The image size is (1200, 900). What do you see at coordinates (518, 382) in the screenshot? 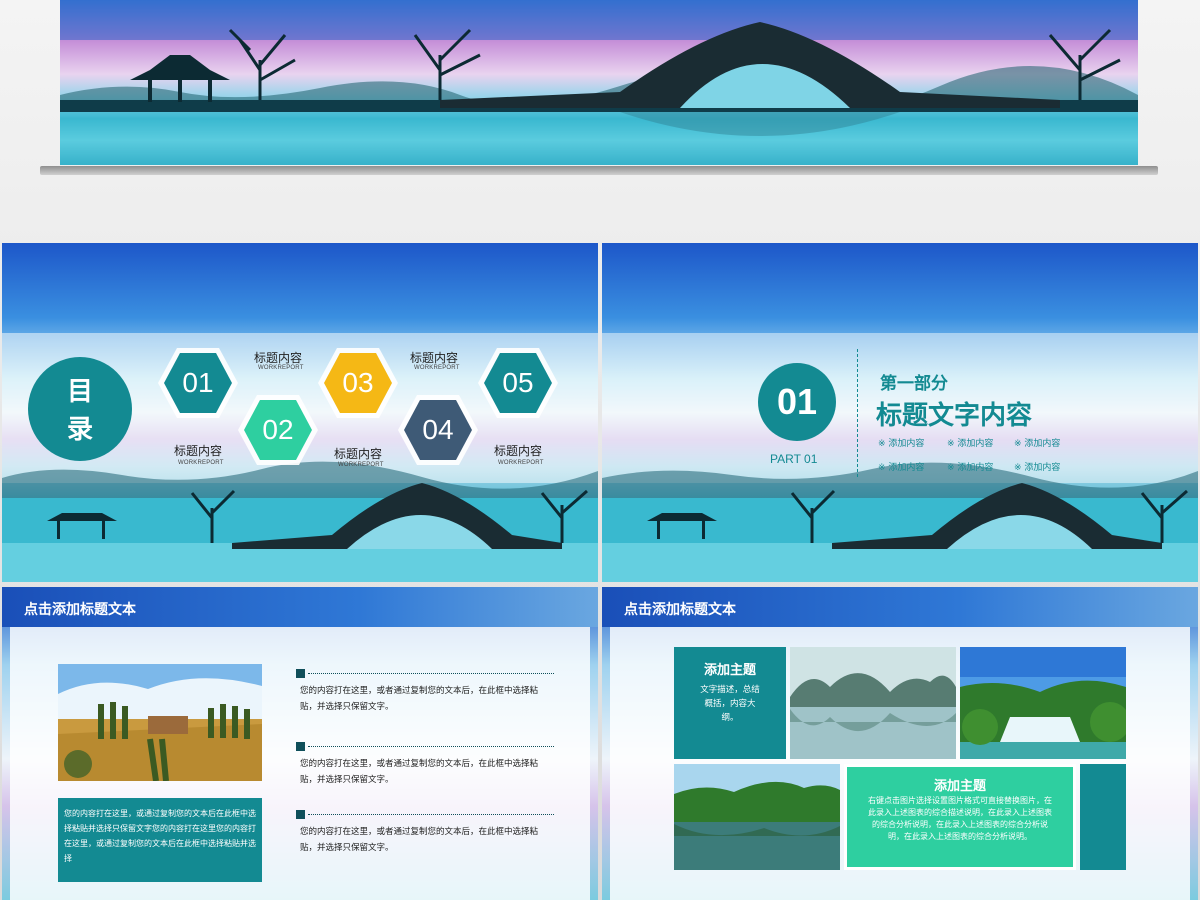
I see `toc-item-num: 05` at bounding box center [518, 382].